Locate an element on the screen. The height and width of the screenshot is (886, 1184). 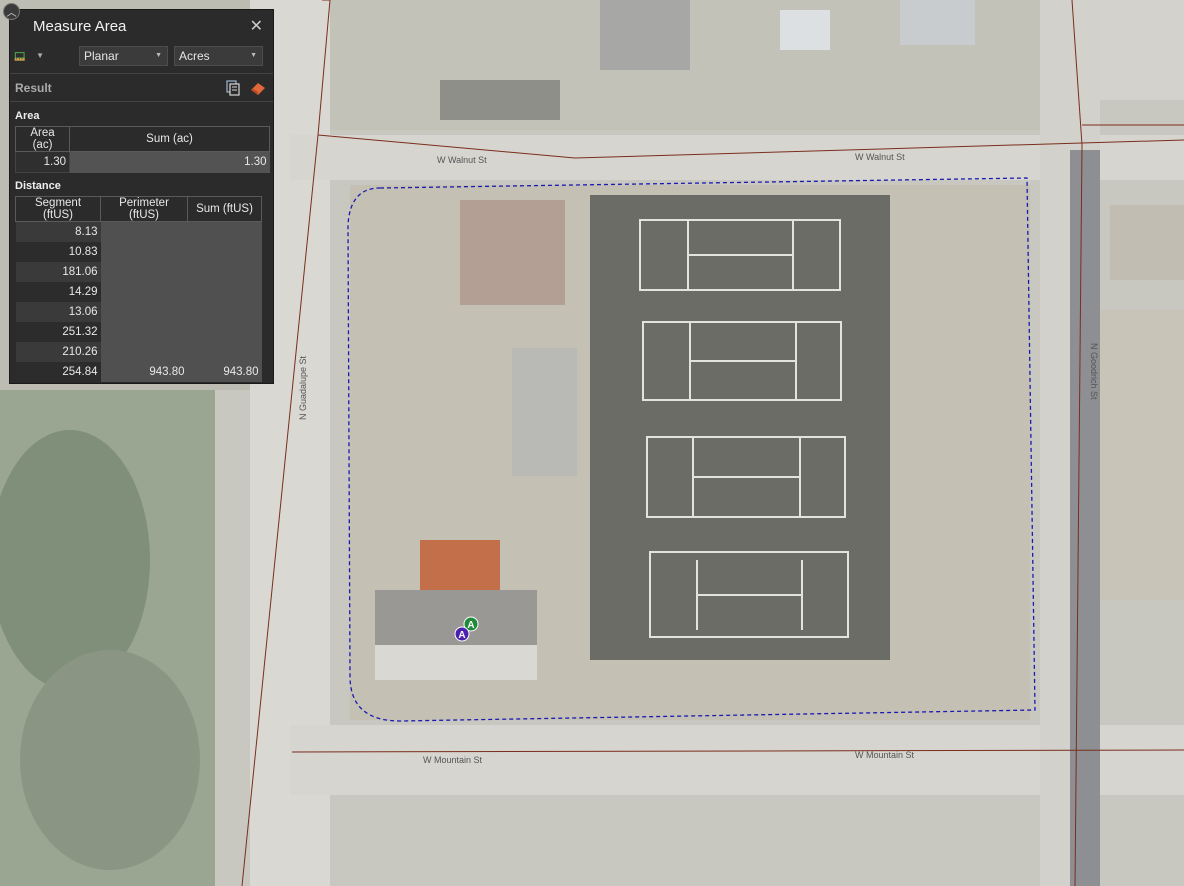
unit-select: Acres ▼ is located at coordinates (218, 55).